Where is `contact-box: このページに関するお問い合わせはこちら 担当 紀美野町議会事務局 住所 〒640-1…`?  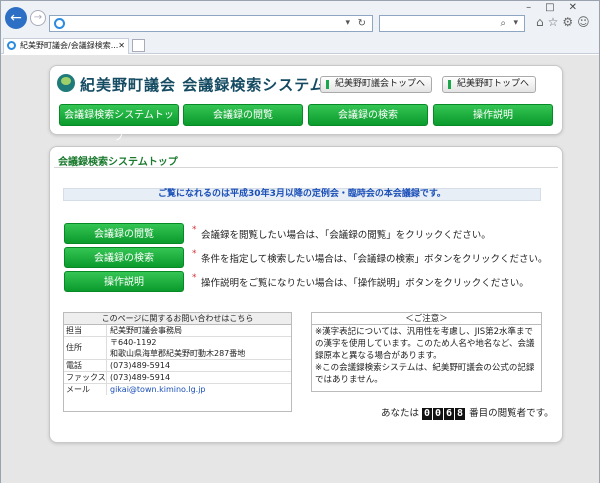 contact-box: このページに関するお問い合わせはこちら 担当 紀美野町議会事務局 住所 〒640-1… is located at coordinates (177, 362).